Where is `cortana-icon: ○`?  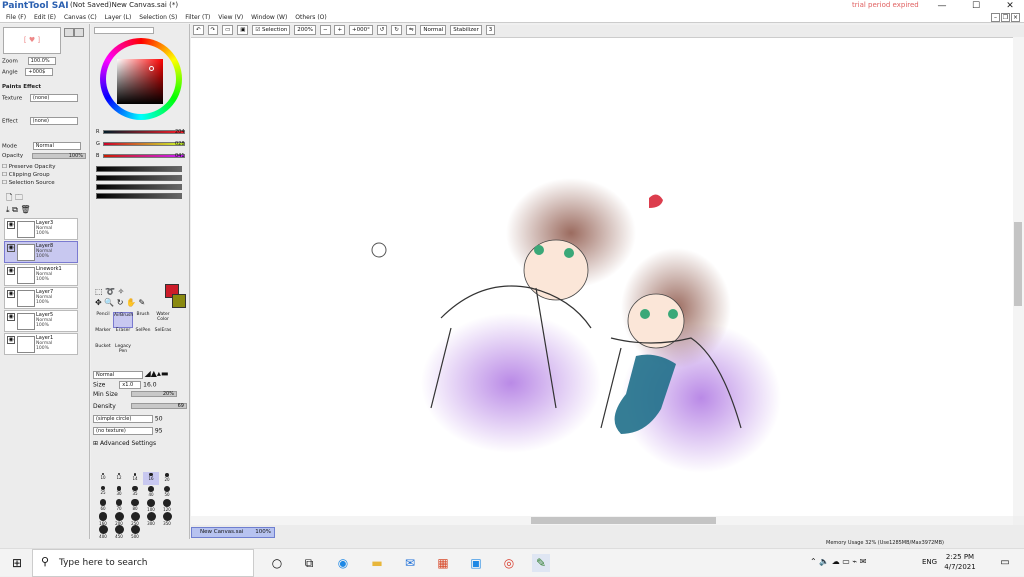 cortana-icon: ○ is located at coordinates (277, 563).